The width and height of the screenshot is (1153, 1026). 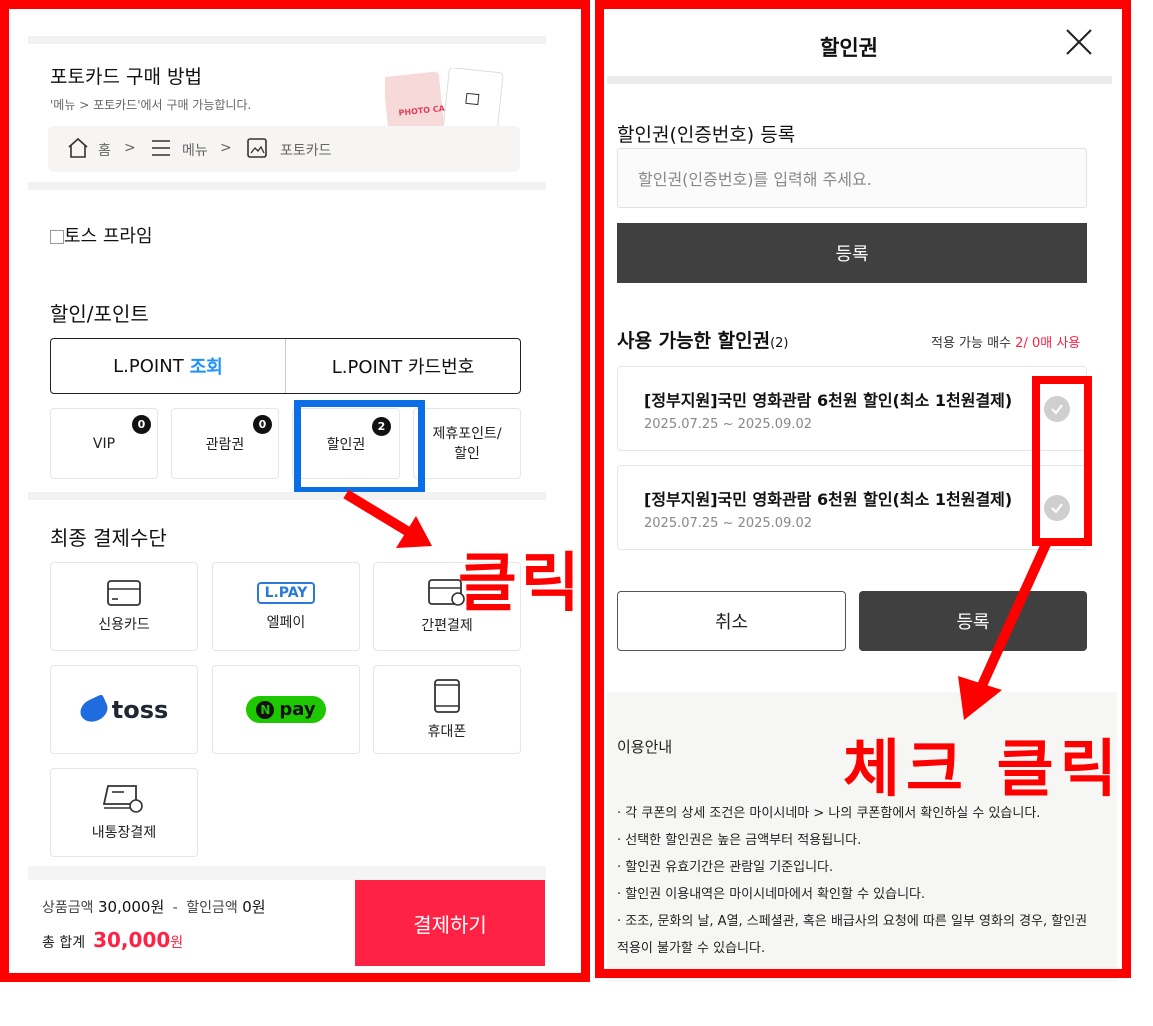 I want to click on photocard-icon, so click(x=257, y=150).